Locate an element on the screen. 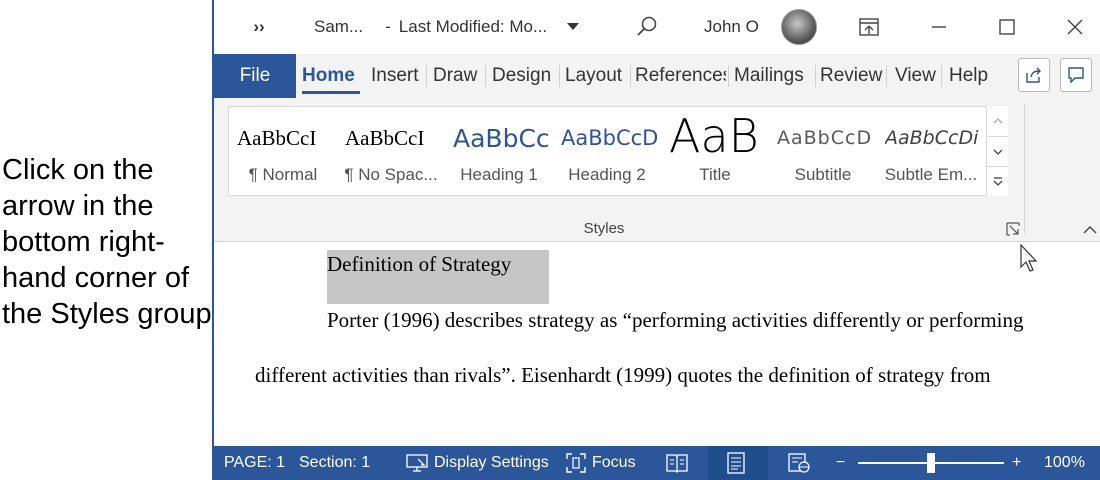 This screenshot has width=1100, height=480. tab-home: Home is located at coordinates (331, 76).